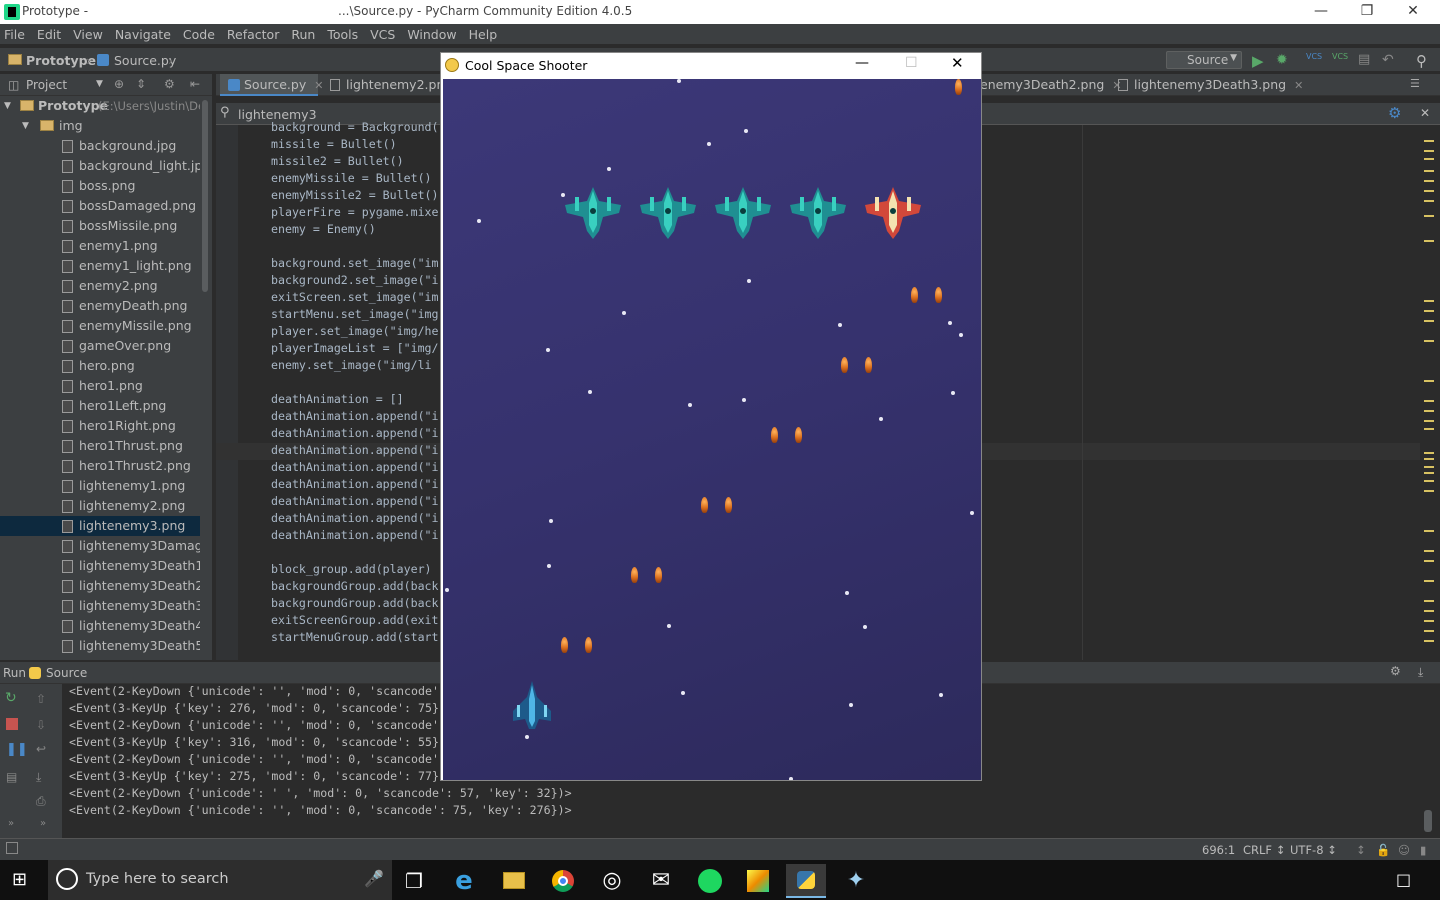  Describe the element at coordinates (1260, 61) in the screenshot. I see `run-icon: ▶` at that location.